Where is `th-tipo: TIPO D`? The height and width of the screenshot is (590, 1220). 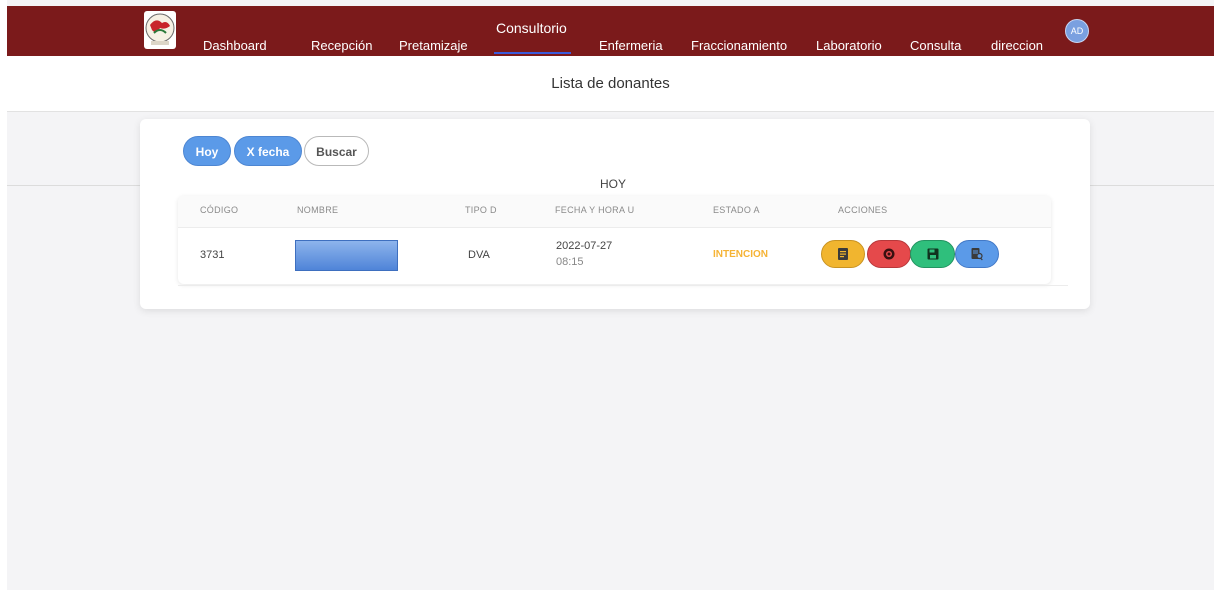 th-tipo: TIPO D is located at coordinates (481, 210).